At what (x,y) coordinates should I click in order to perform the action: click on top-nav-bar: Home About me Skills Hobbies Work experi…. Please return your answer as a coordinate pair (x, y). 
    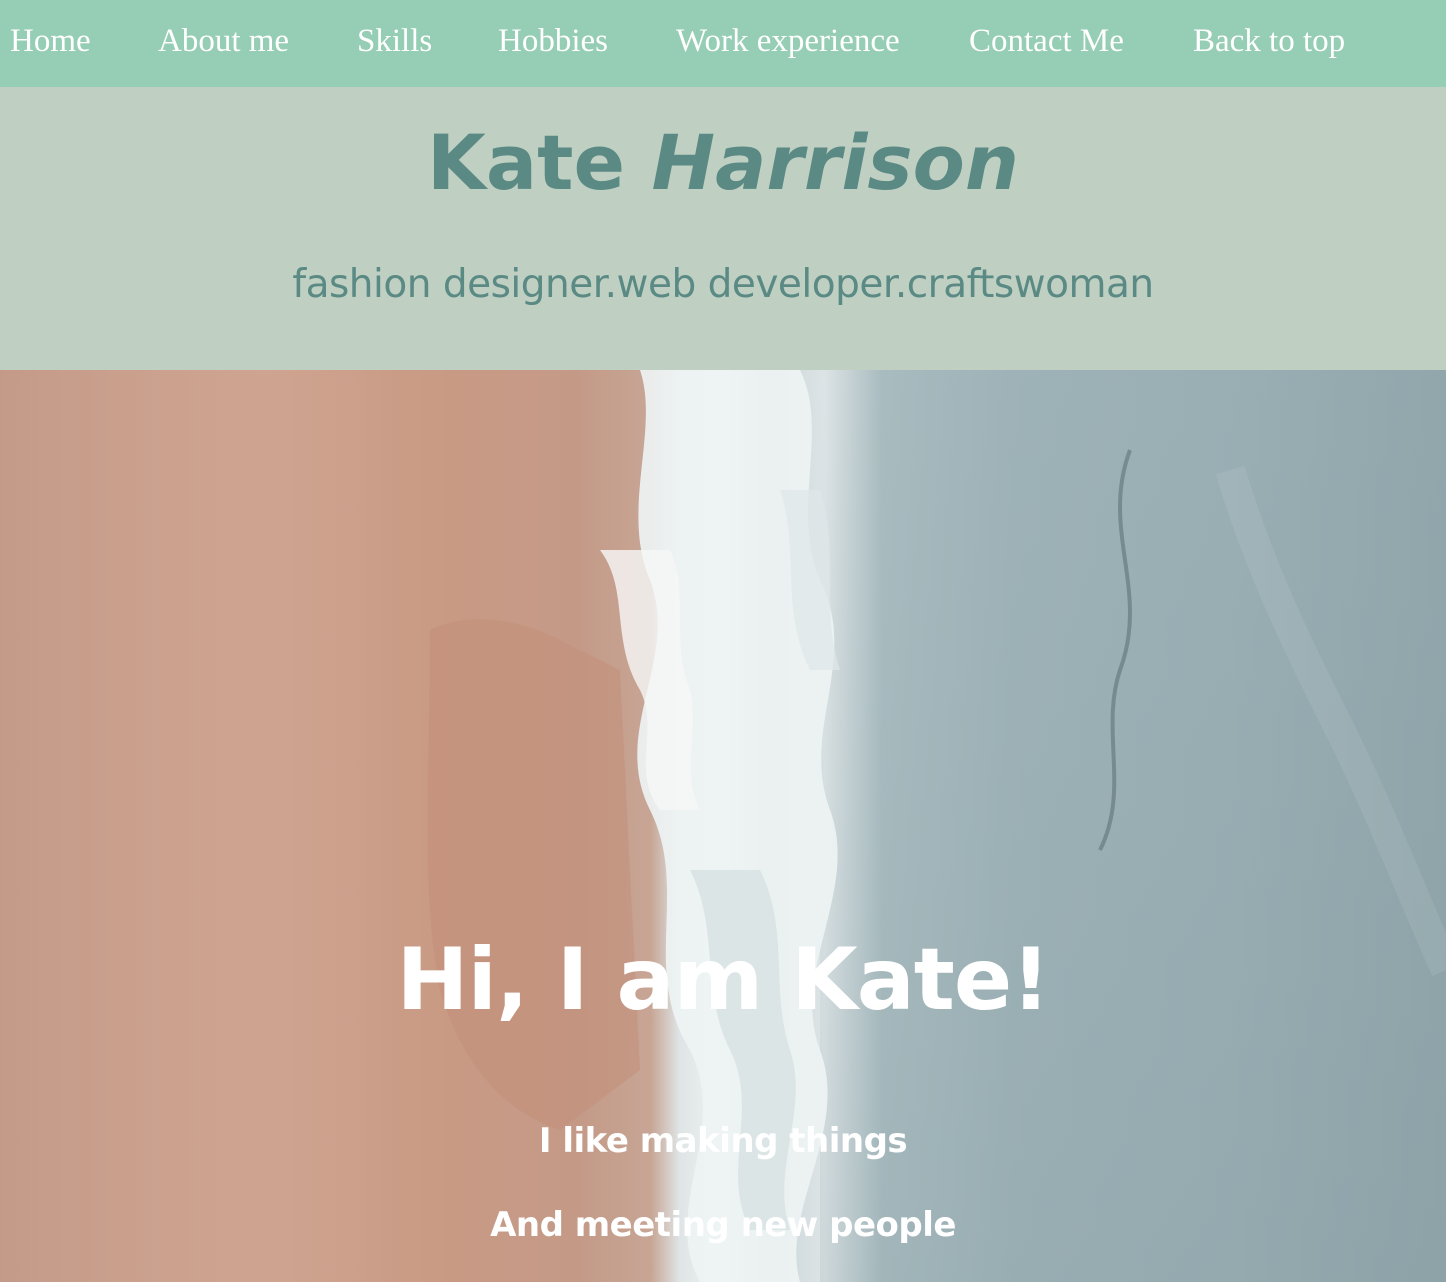
    Looking at the image, I should click on (723, 43).